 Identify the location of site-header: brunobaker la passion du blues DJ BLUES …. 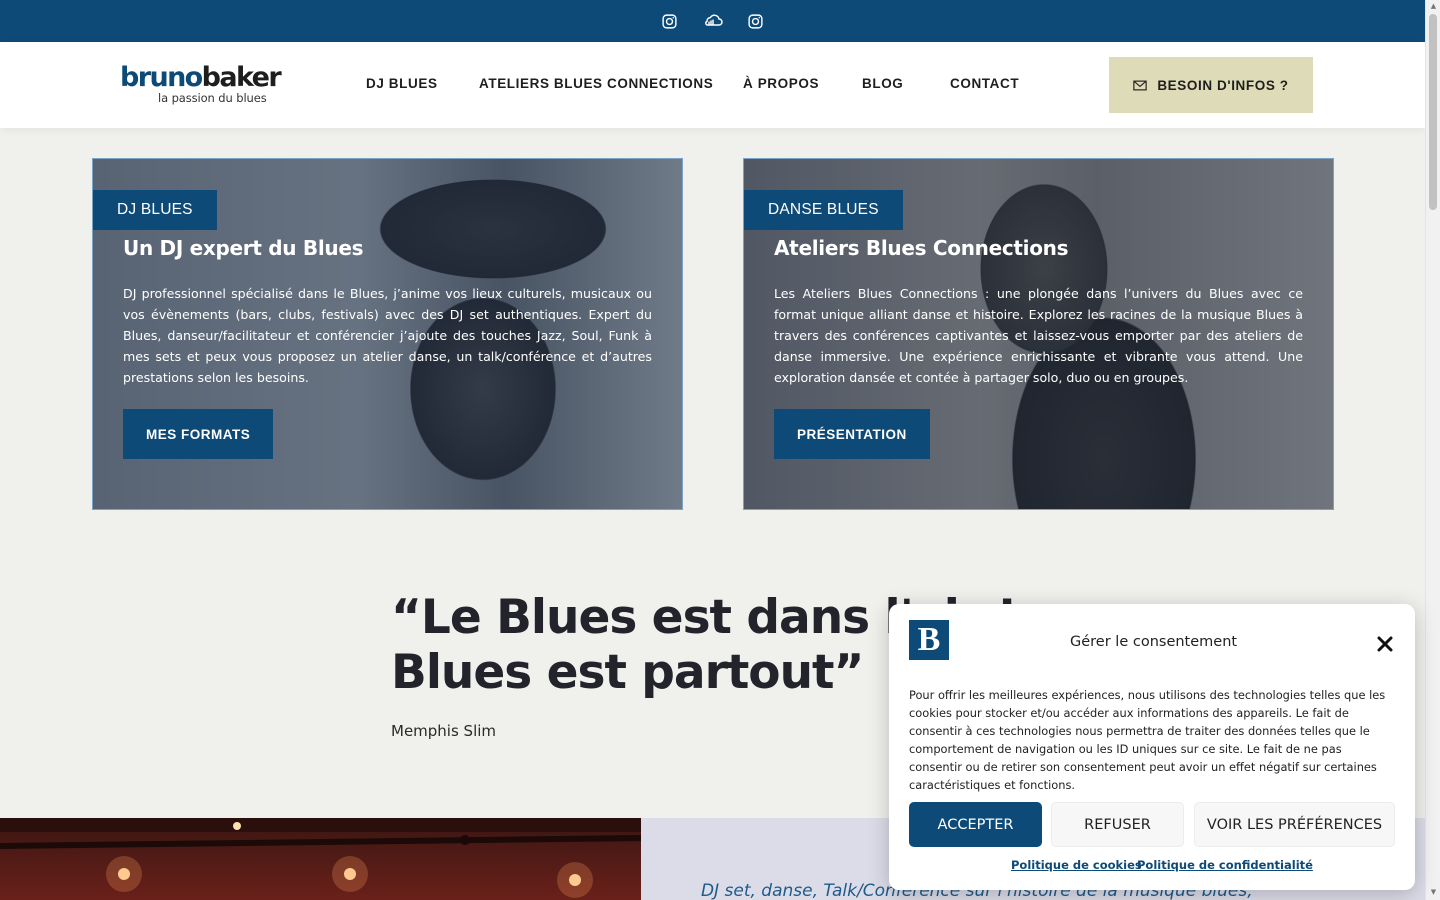
(712, 85).